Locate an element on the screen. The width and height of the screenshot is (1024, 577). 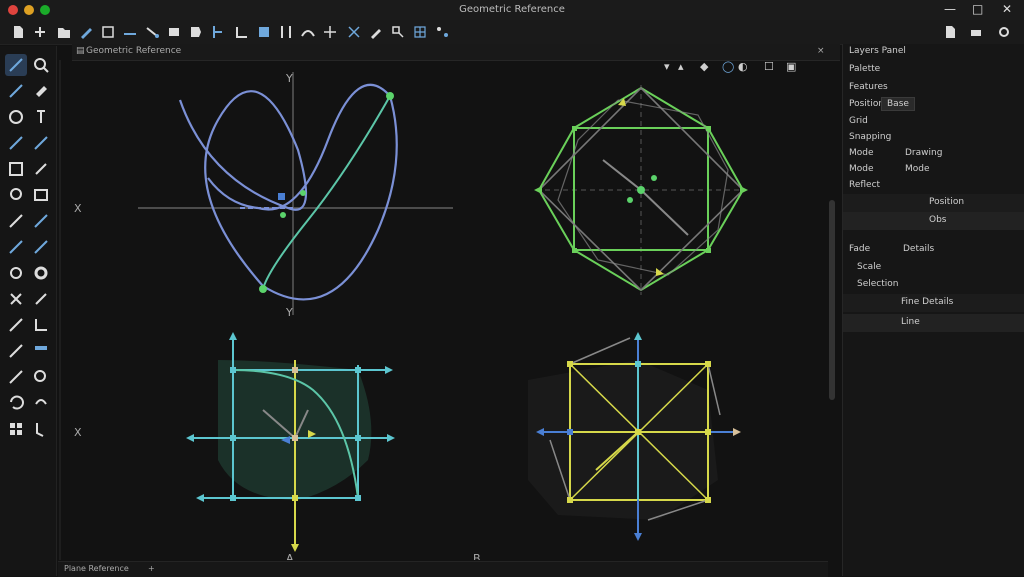
mode-label: Mode is located at coordinates (861, 153).